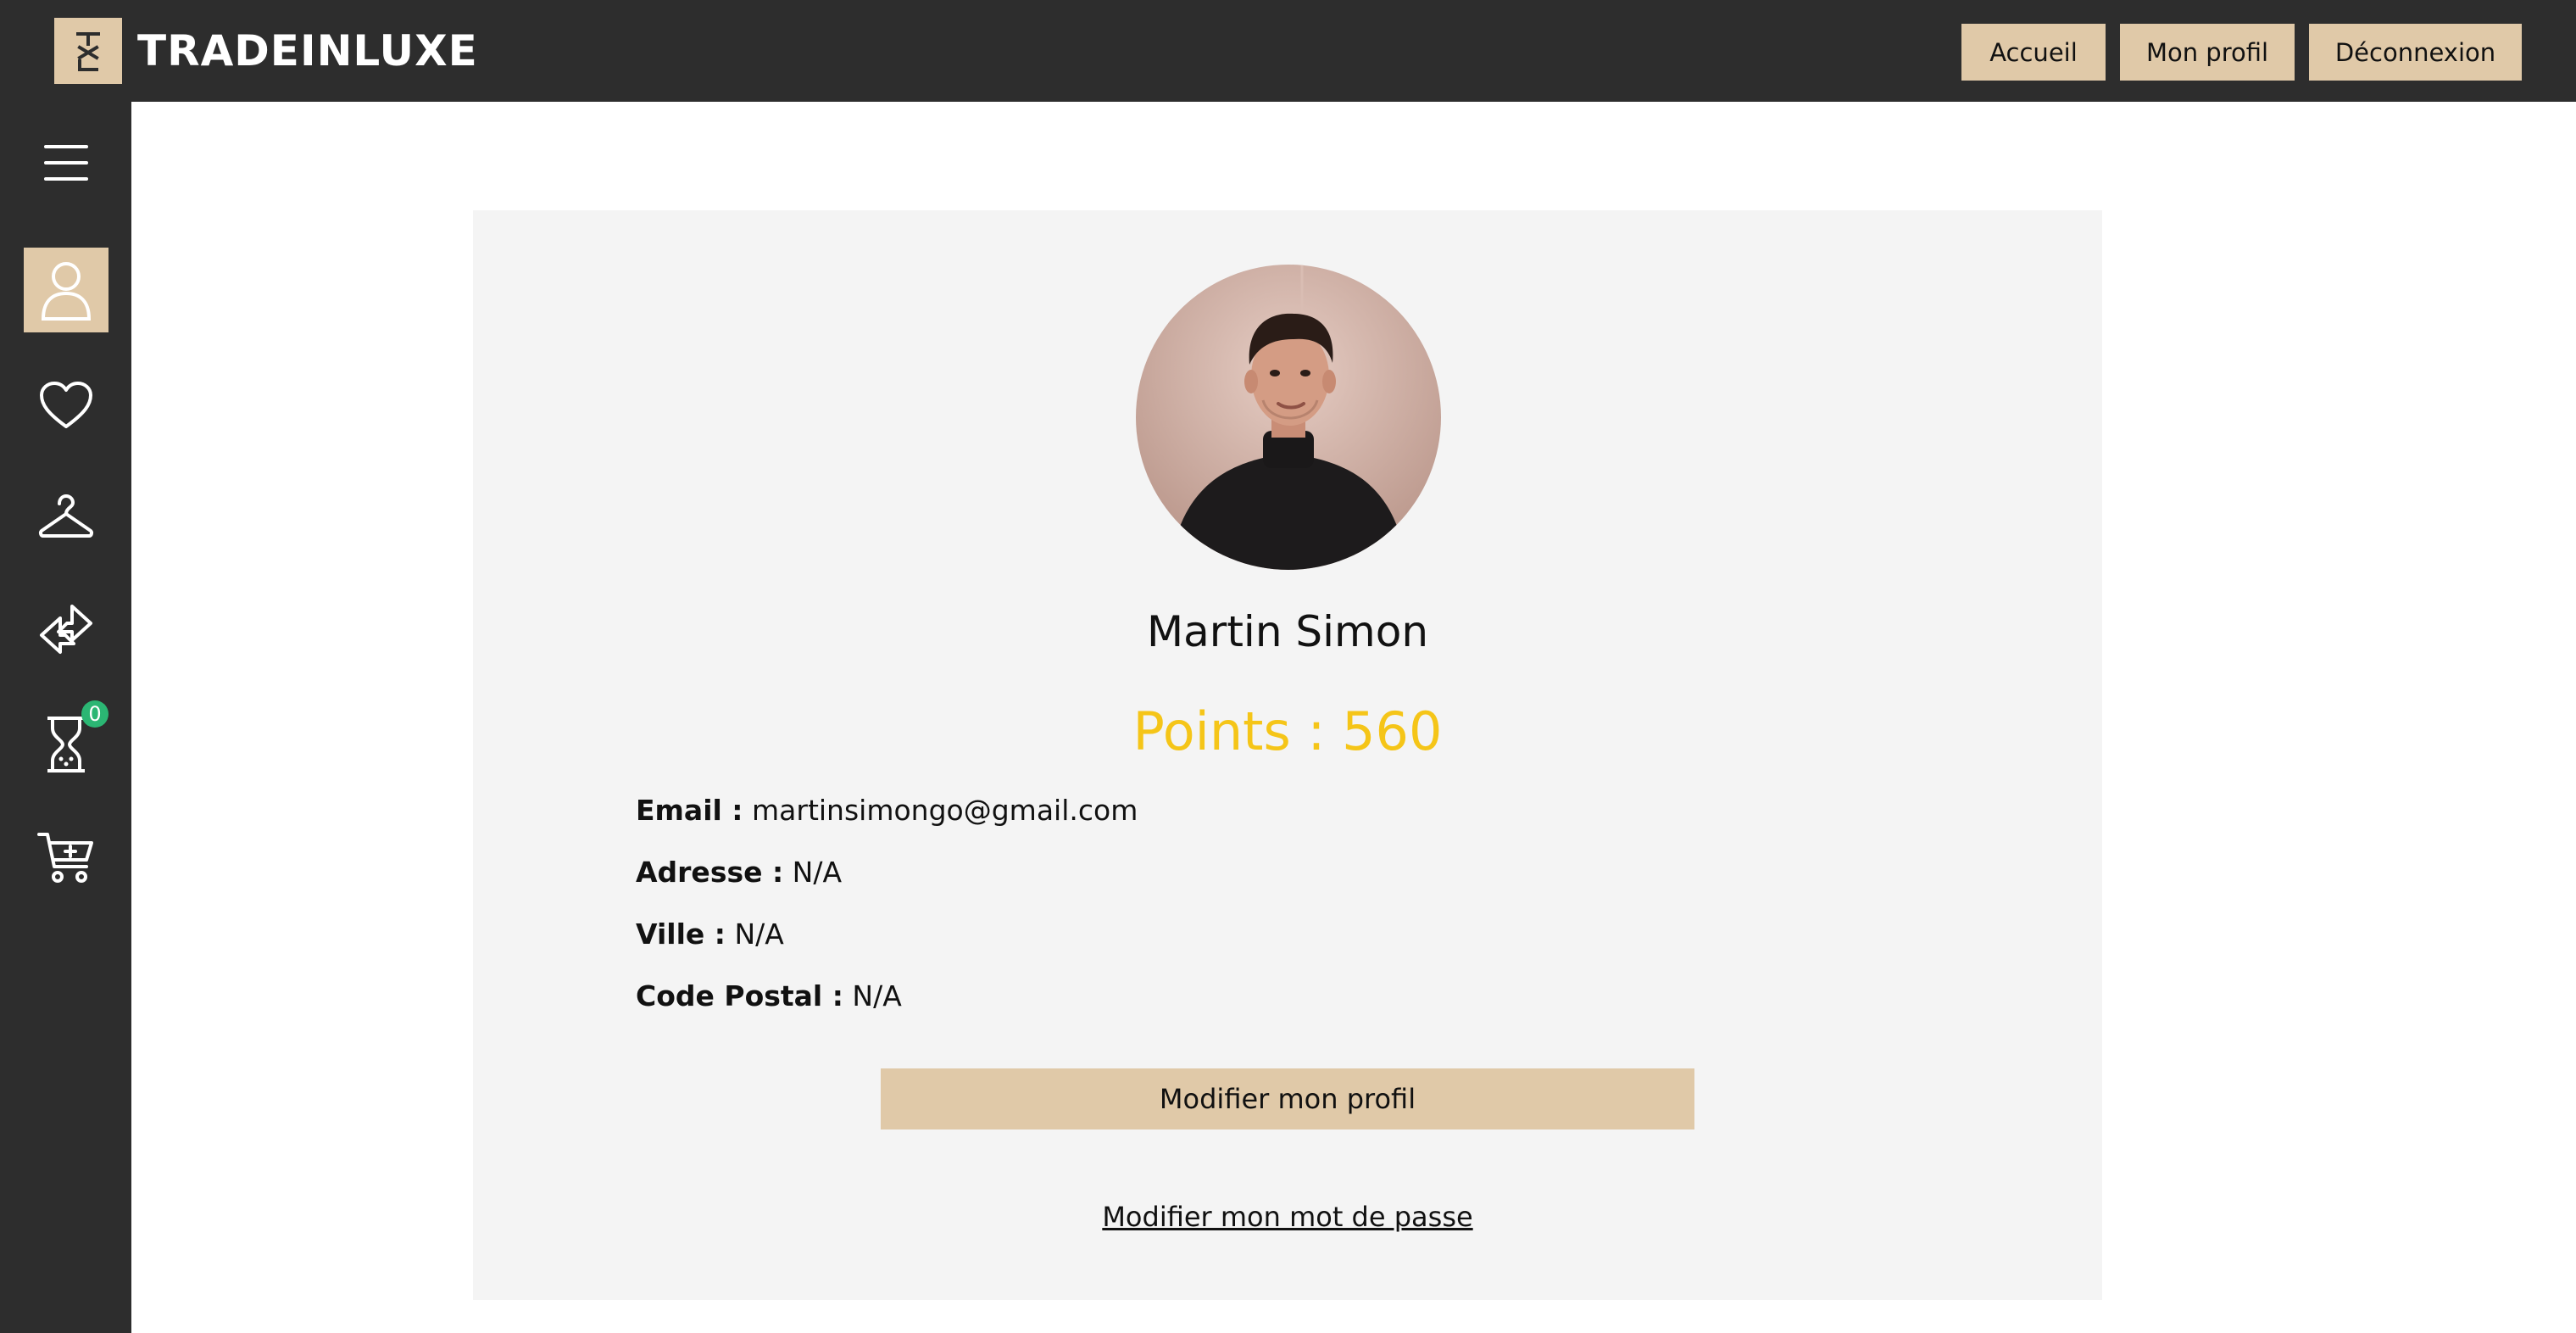 This screenshot has width=2576, height=1333. Describe the element at coordinates (2207, 52) in the screenshot. I see `my-profile-button: Mon profil` at that location.